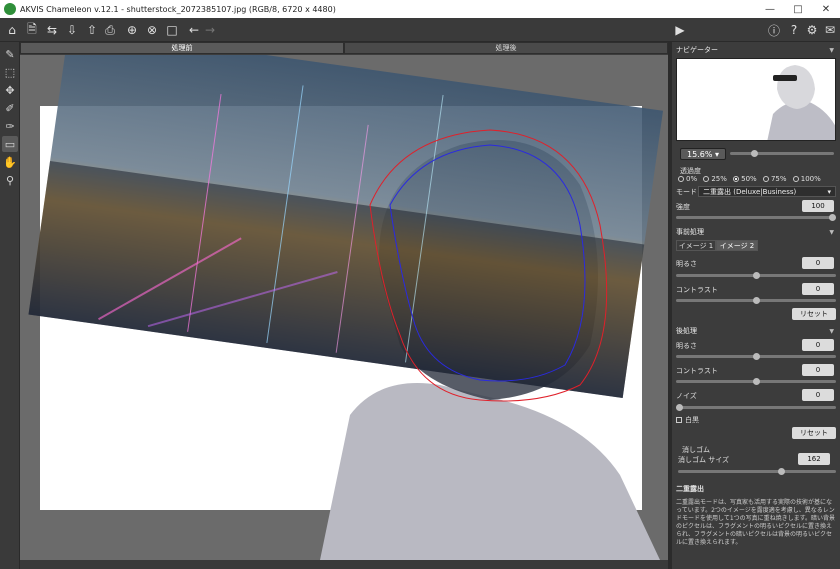 This screenshot has height=569, width=840. I want to click on post-contrast-knob, so click(756, 381).